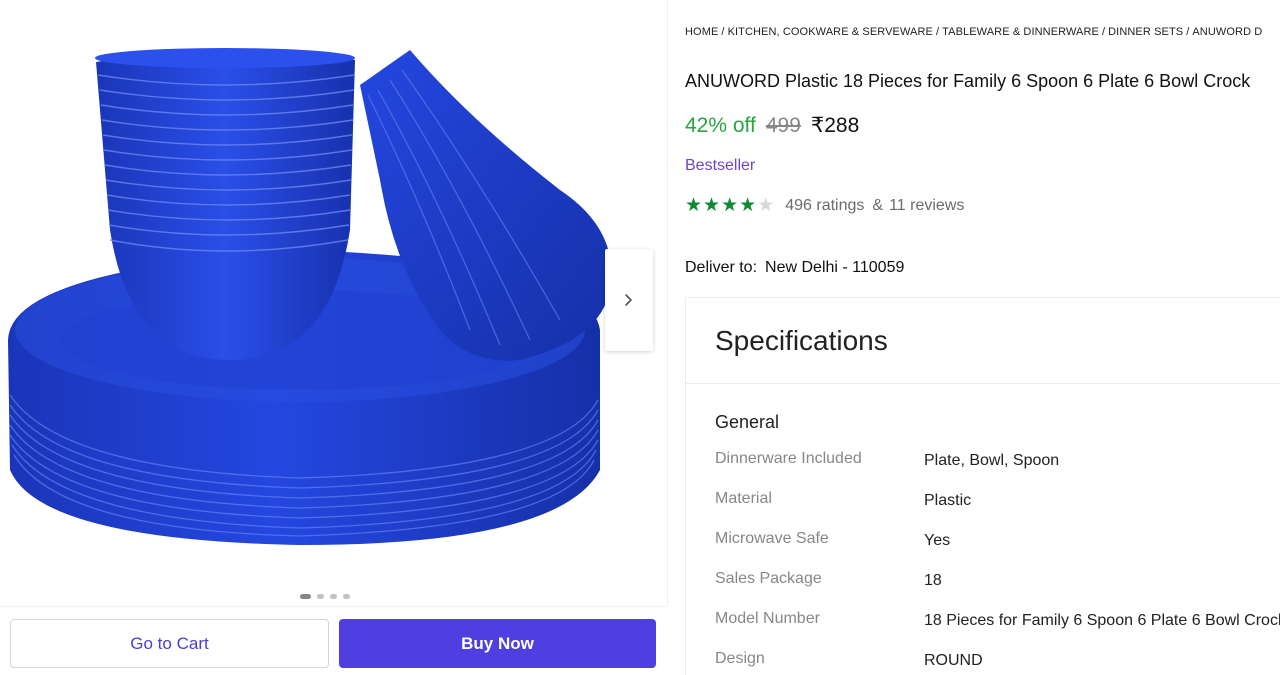  What do you see at coordinates (948, 500) in the screenshot?
I see `spec-value: Plastic` at bounding box center [948, 500].